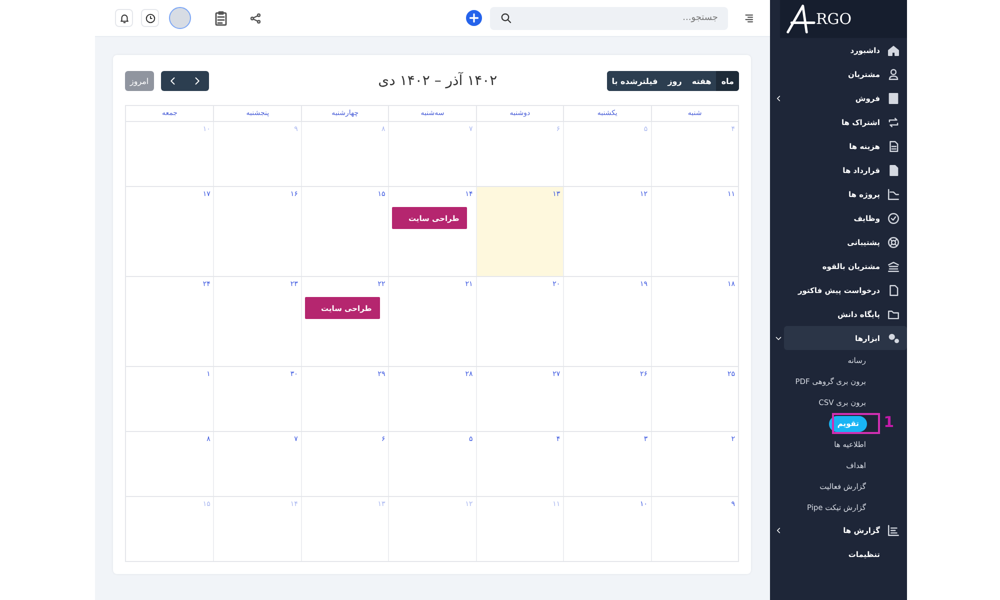 Image resolution: width=1000 pixels, height=600 pixels. I want to click on clock-button, so click(150, 18).